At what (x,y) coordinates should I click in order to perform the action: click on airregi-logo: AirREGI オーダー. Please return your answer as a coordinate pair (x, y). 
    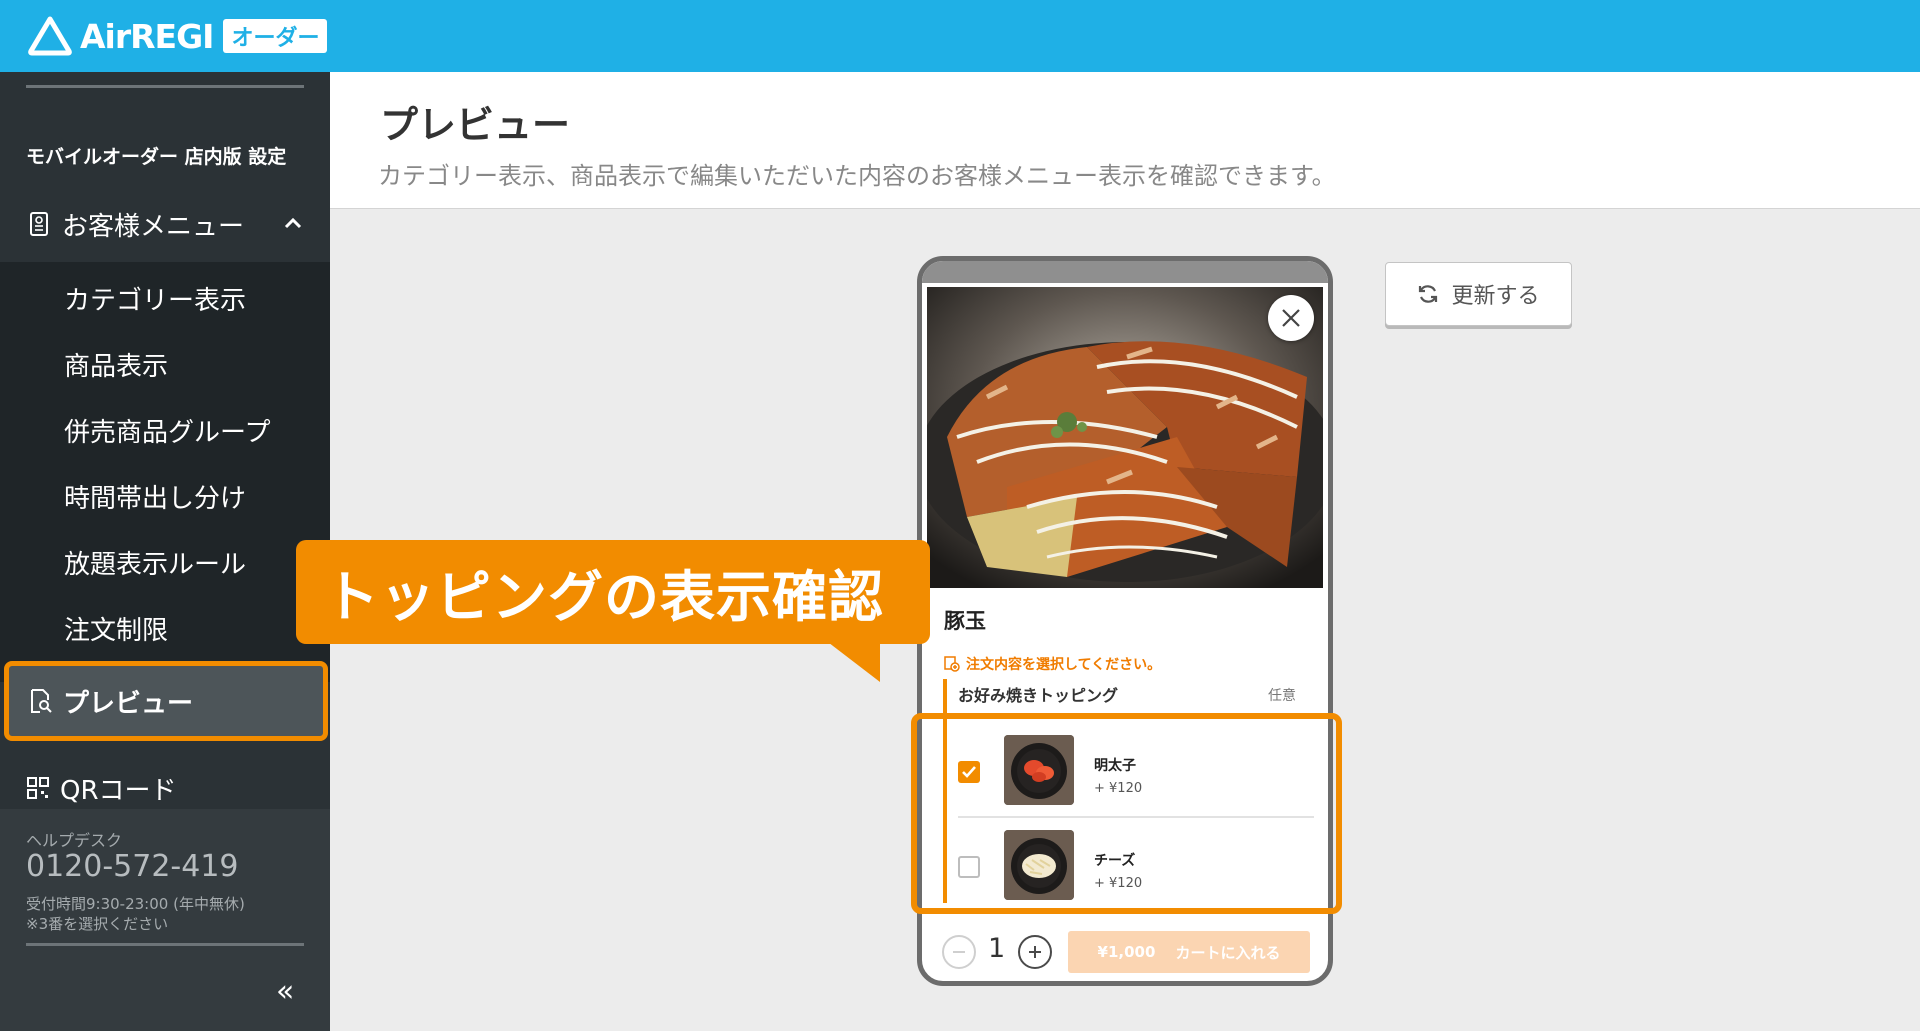
    Looking at the image, I should click on (178, 36).